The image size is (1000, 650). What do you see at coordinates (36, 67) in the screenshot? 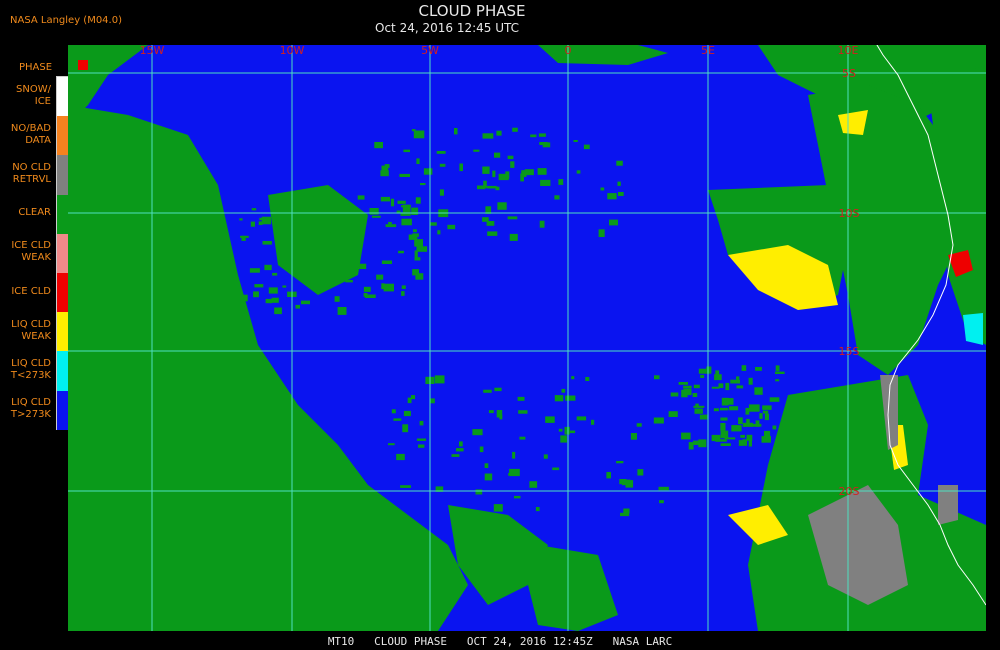
I see `legend-title: PHASE` at bounding box center [36, 67].